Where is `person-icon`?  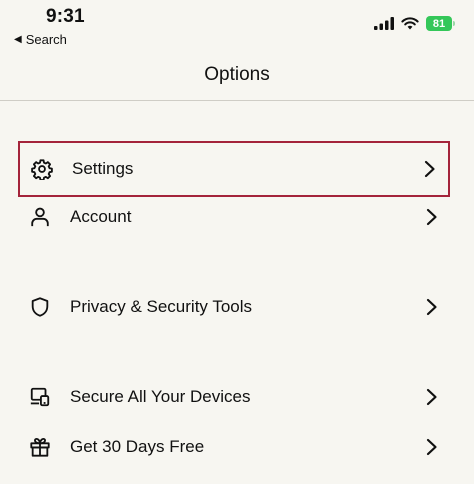
person-icon is located at coordinates (40, 217).